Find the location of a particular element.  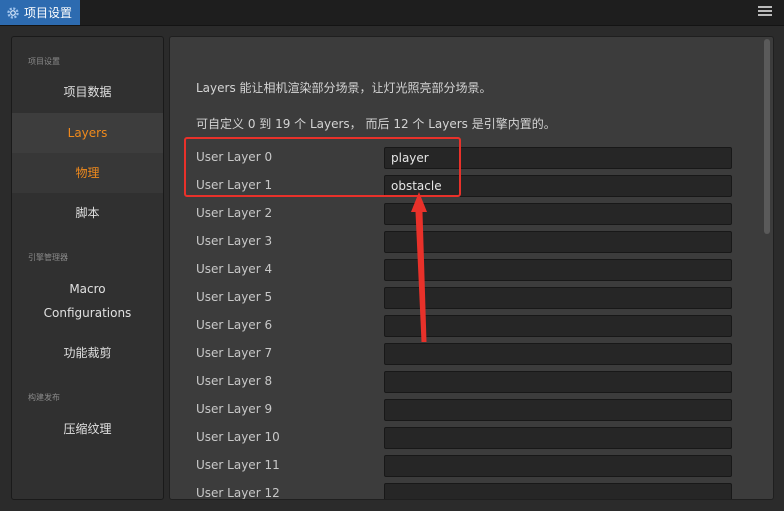

layer-label: User Layer 8 is located at coordinates (234, 381).